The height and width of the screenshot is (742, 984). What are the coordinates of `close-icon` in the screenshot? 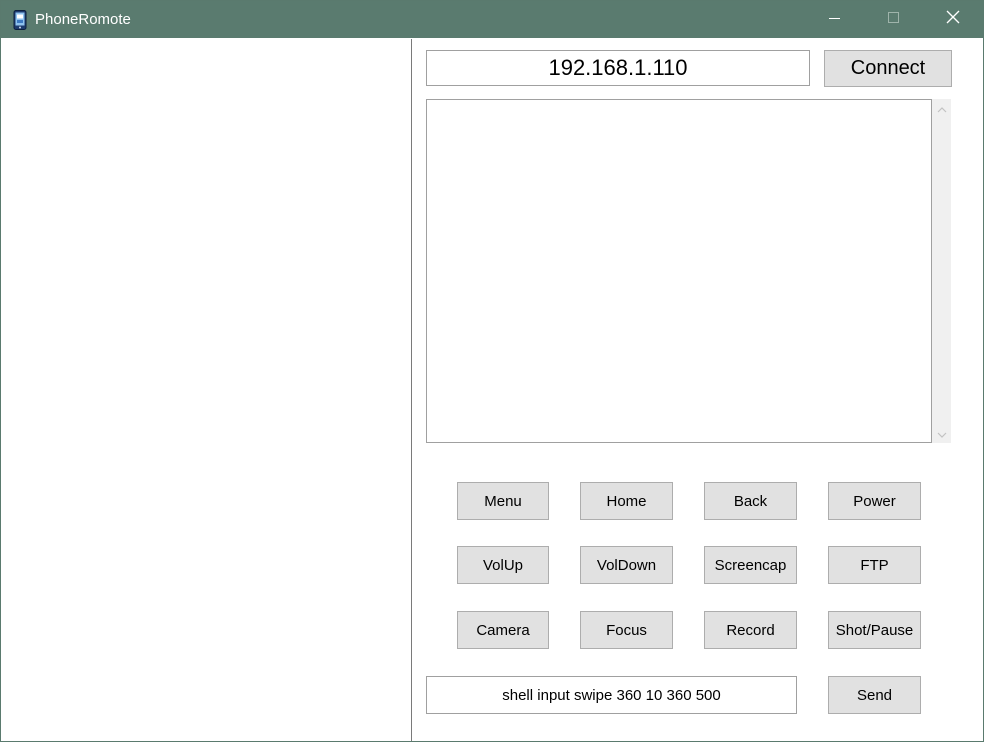 It's located at (953, 19).